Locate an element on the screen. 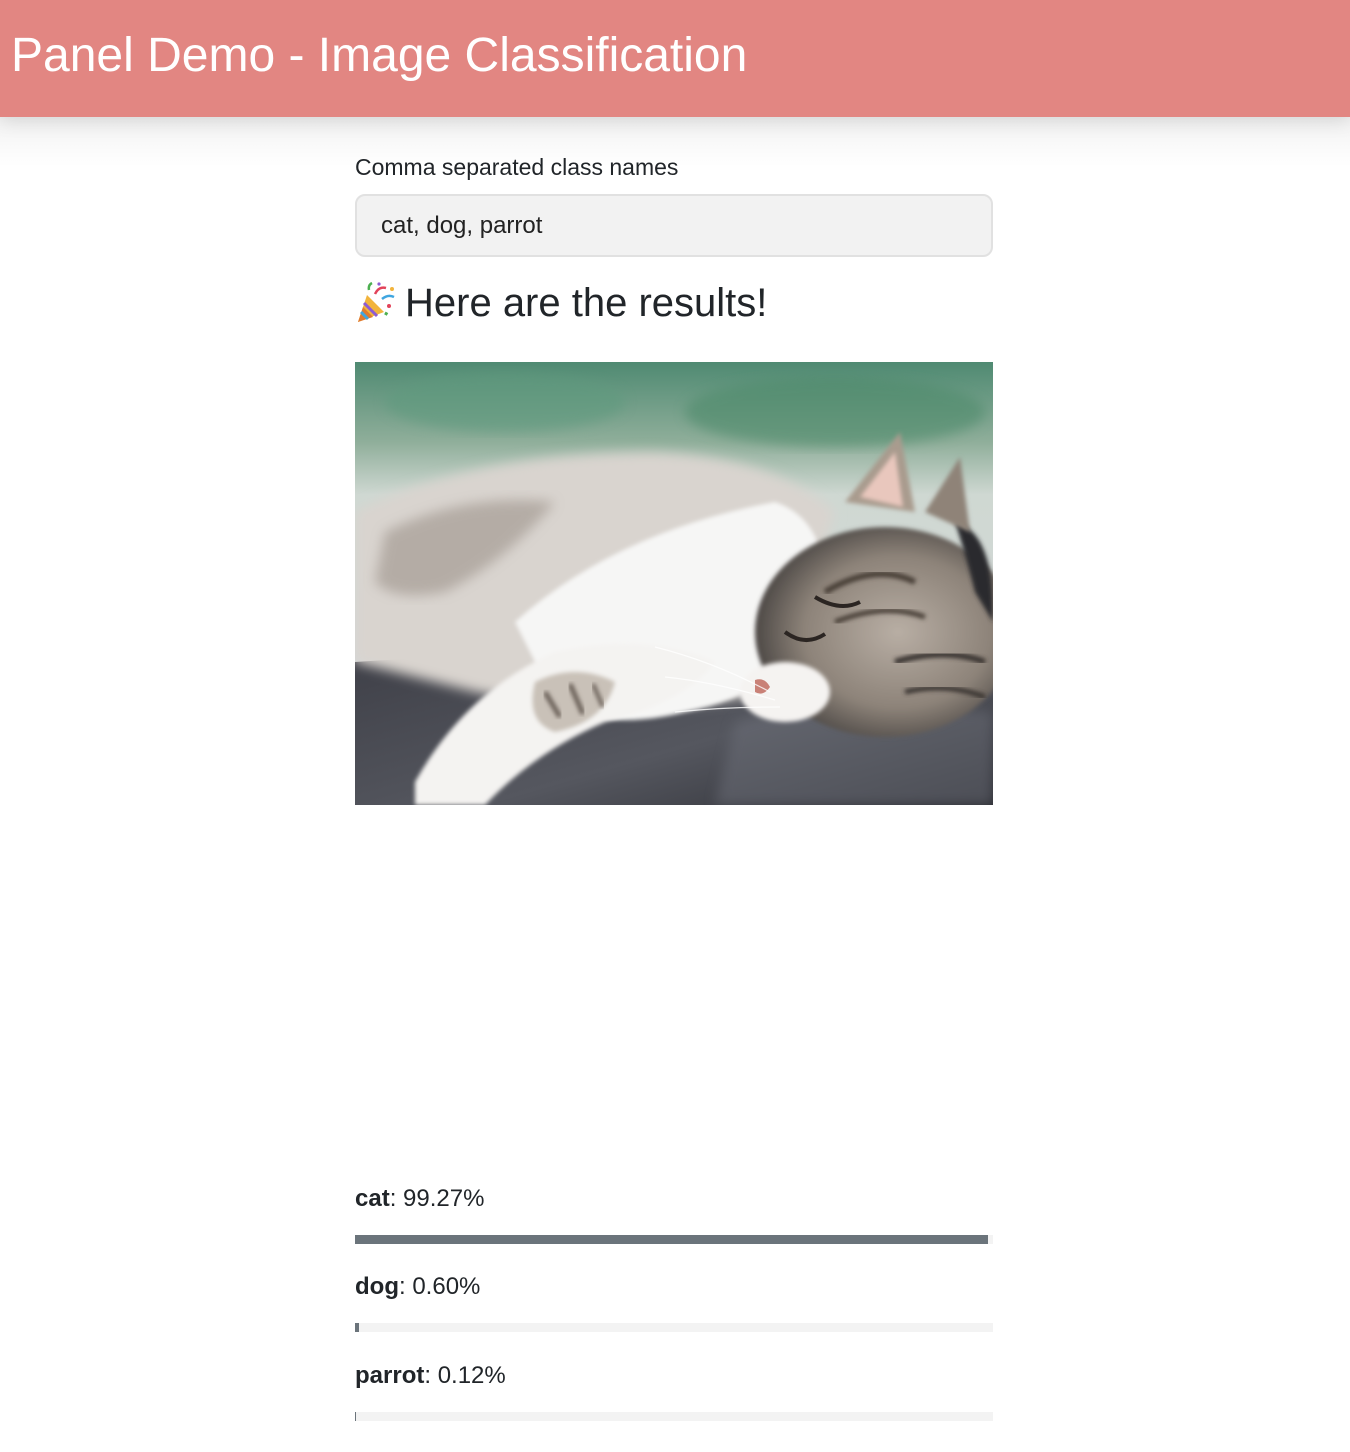  header-shadow is located at coordinates (675, 142).